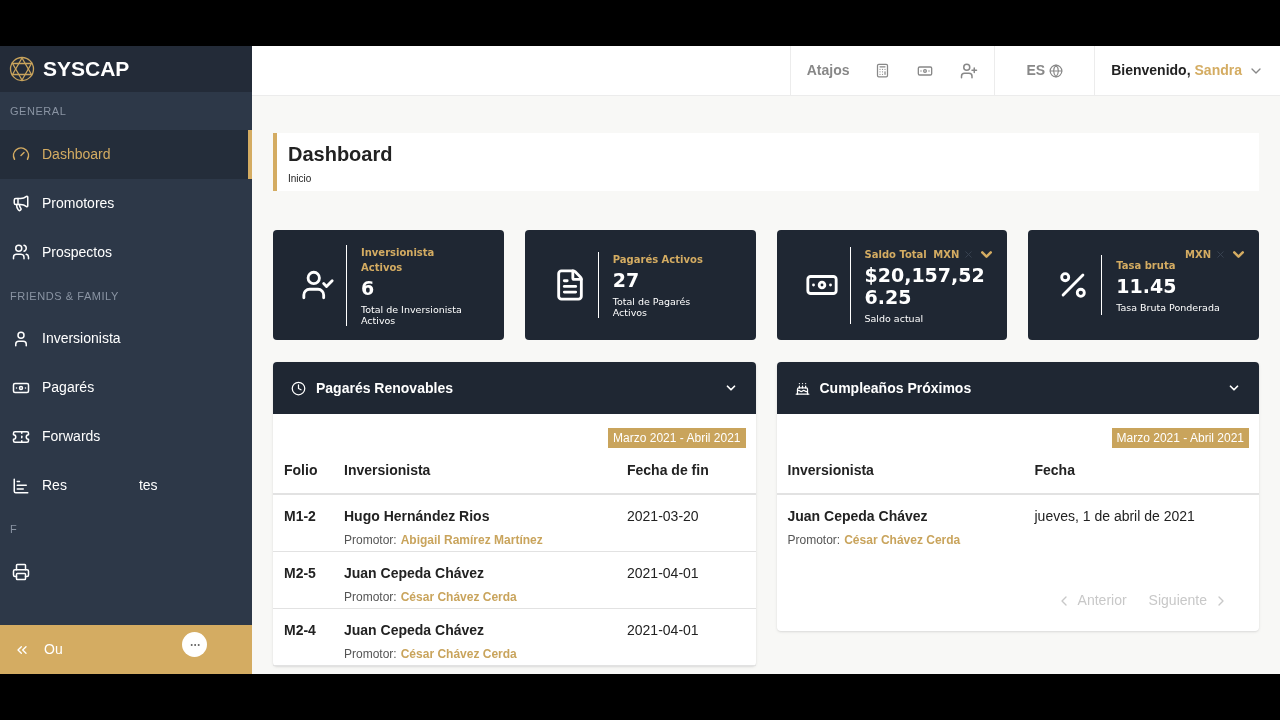  What do you see at coordinates (300, 630) in the screenshot?
I see `table-cell-text: M2-4` at bounding box center [300, 630].